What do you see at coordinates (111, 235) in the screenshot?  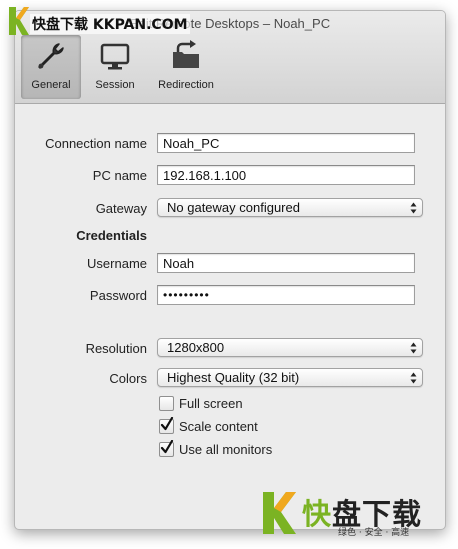 I see `credentials-heading: Credentials` at bounding box center [111, 235].